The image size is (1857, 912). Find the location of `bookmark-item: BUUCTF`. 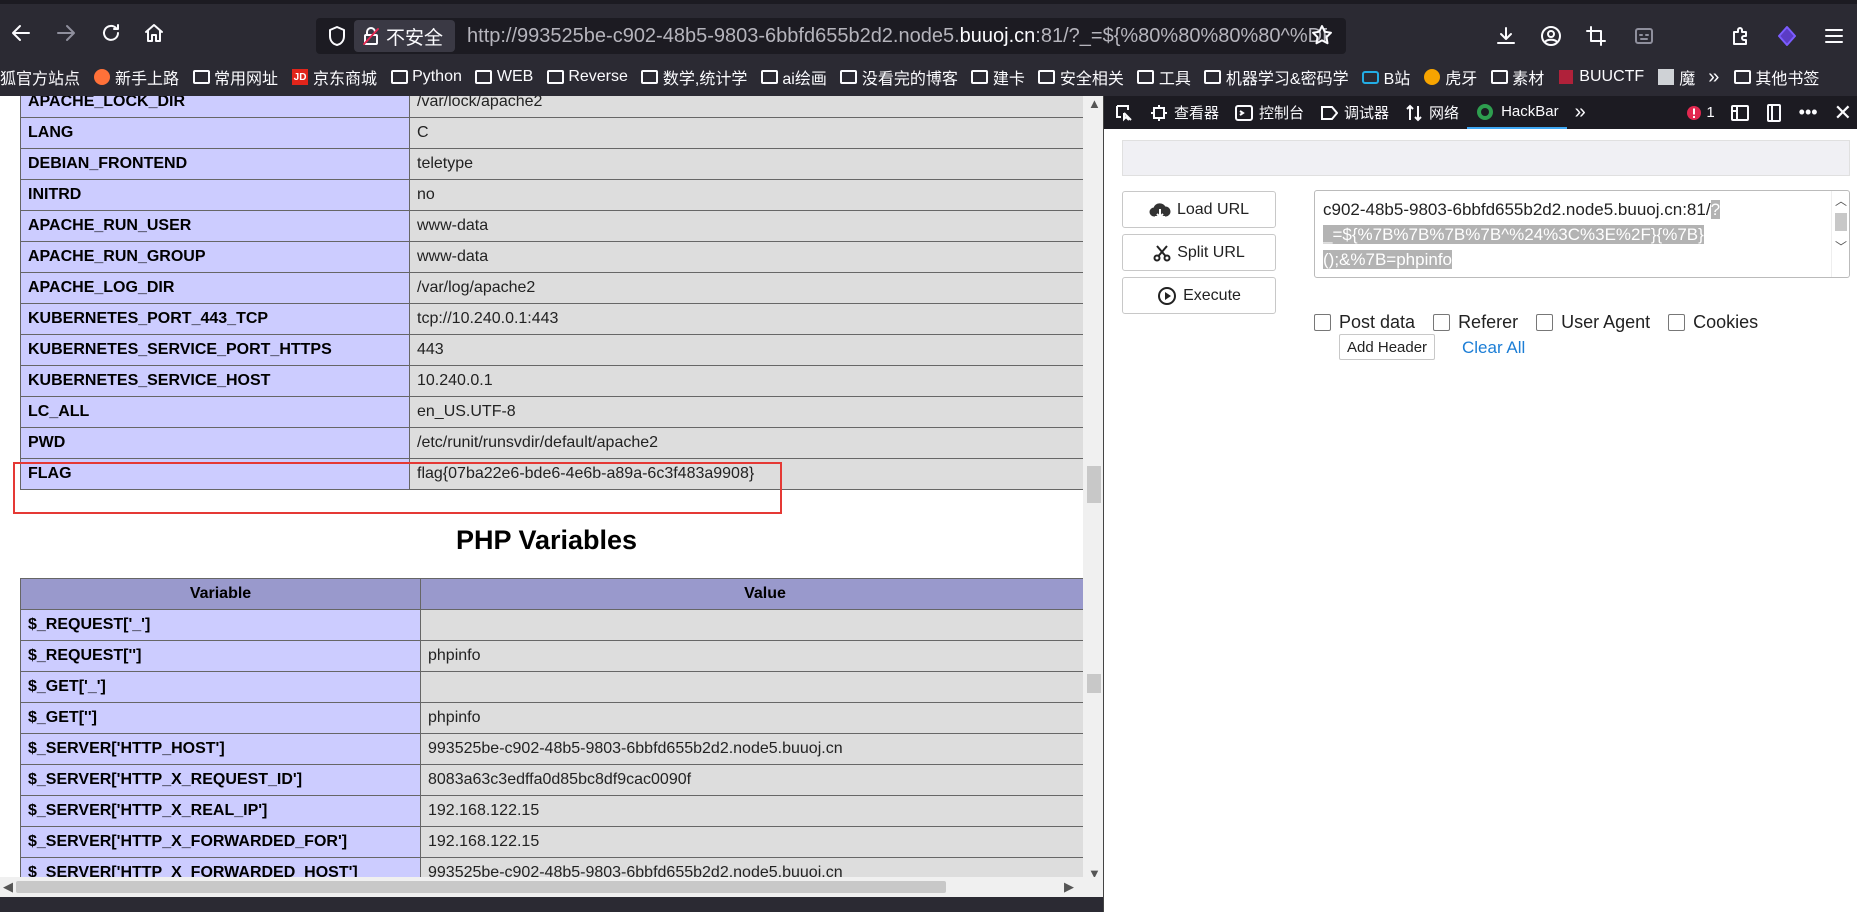

bookmark-item: BUUCTF is located at coordinates (1600, 77).